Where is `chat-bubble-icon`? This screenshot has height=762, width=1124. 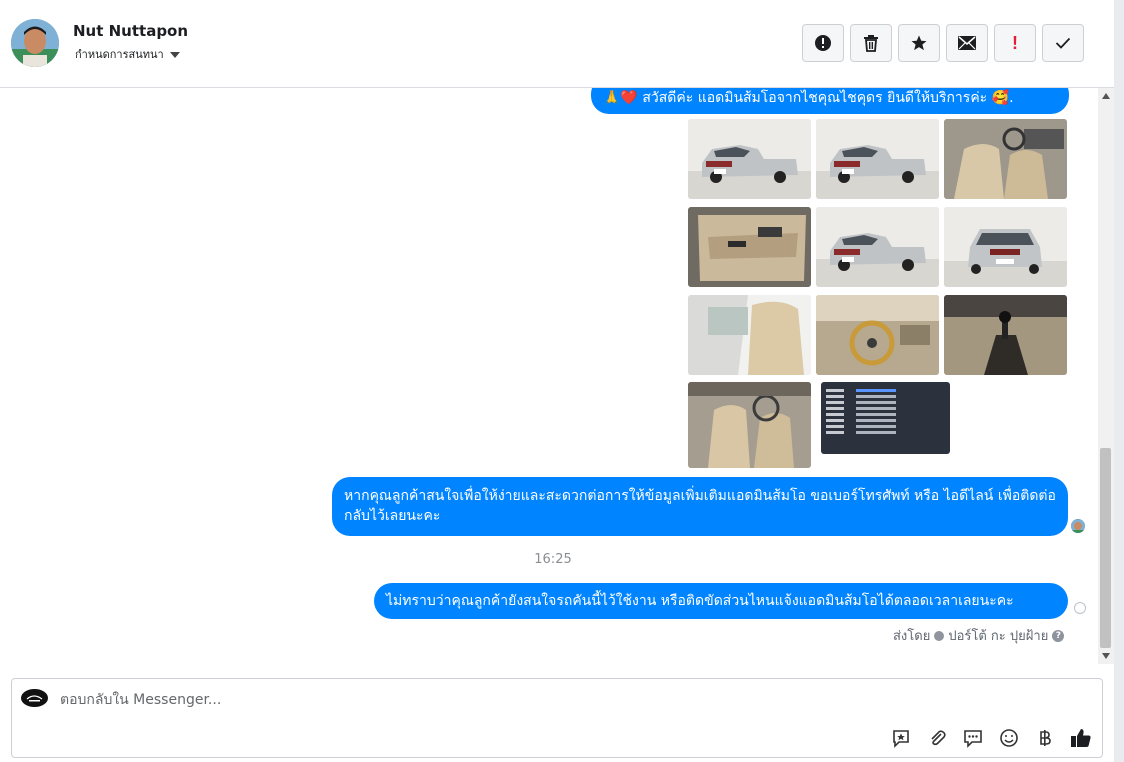
chat-bubble-icon is located at coordinates (973, 739).